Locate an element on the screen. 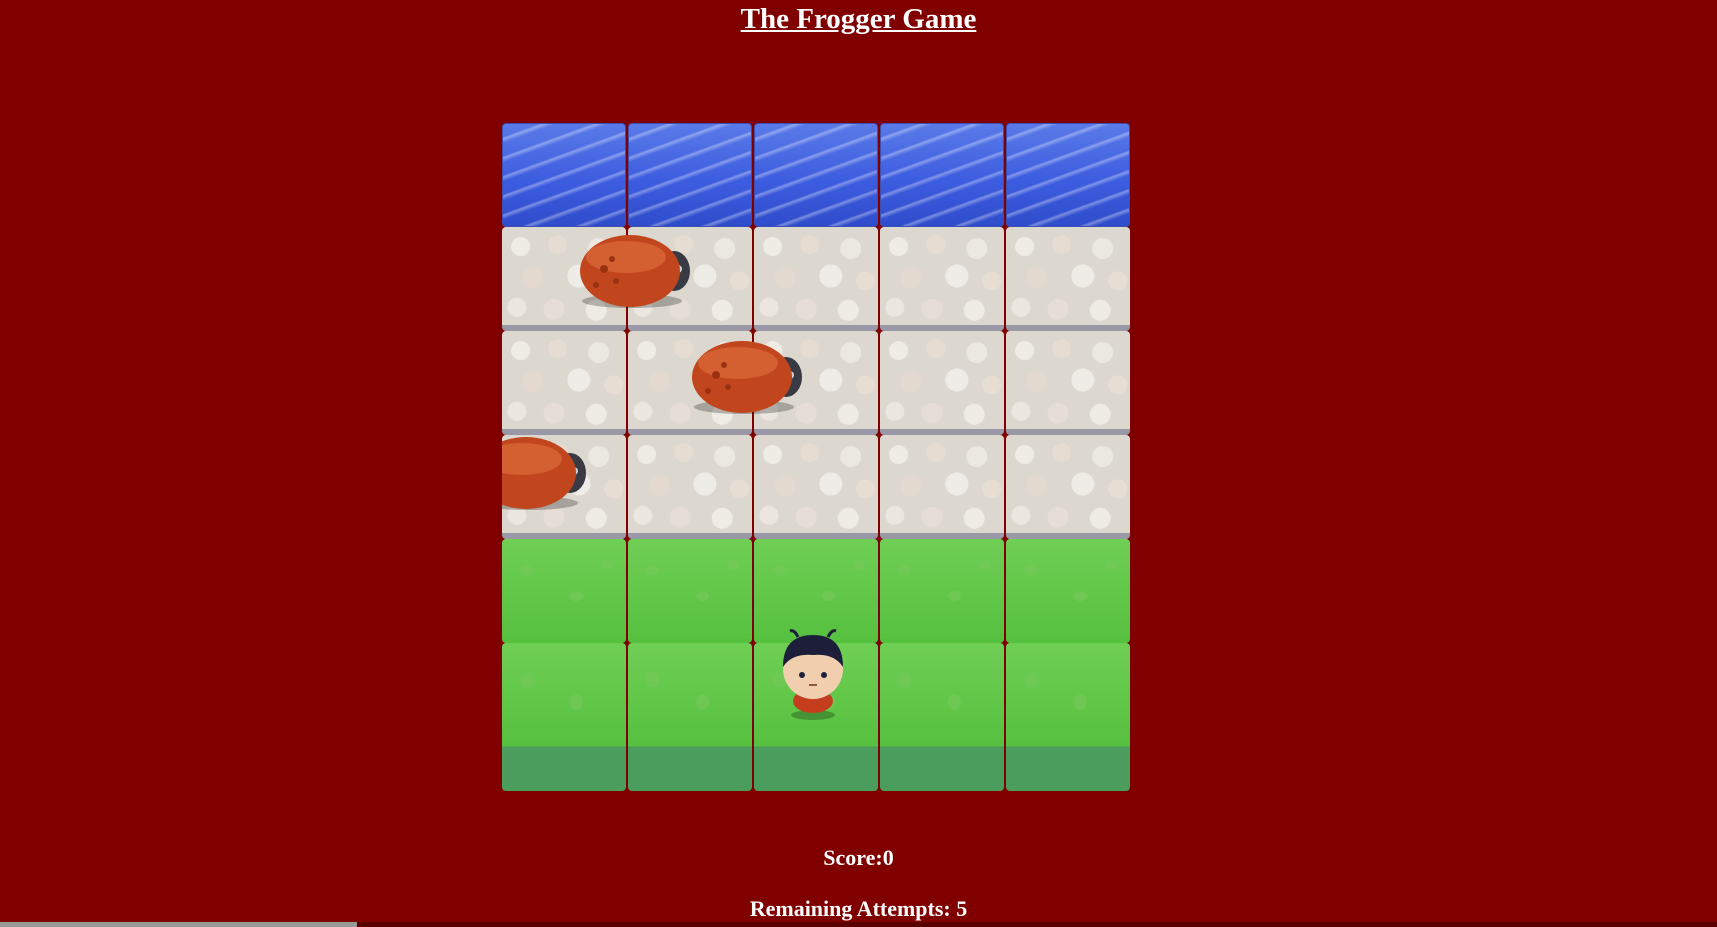 The image size is (1717, 927). player-character is located at coordinates (813, 674).